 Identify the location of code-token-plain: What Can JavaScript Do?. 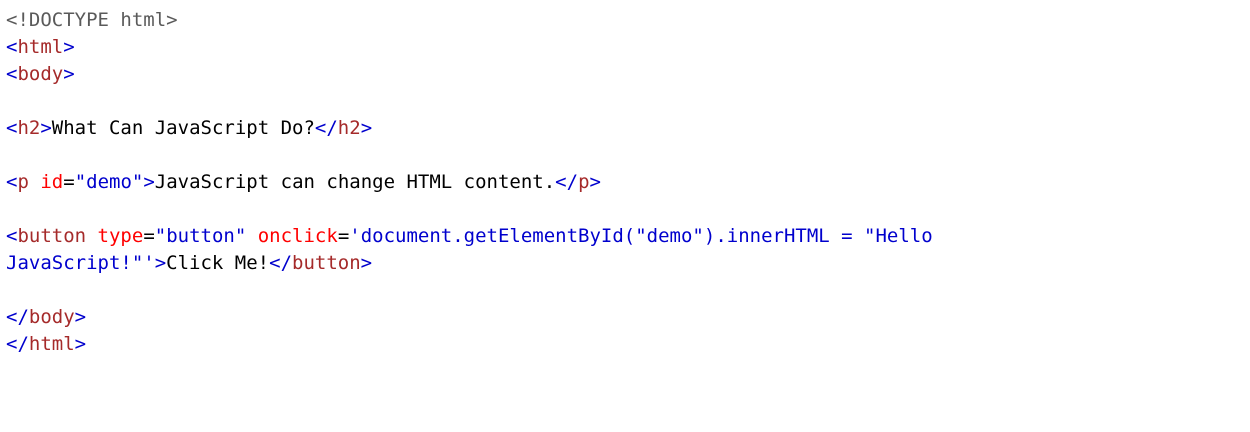
(183, 128).